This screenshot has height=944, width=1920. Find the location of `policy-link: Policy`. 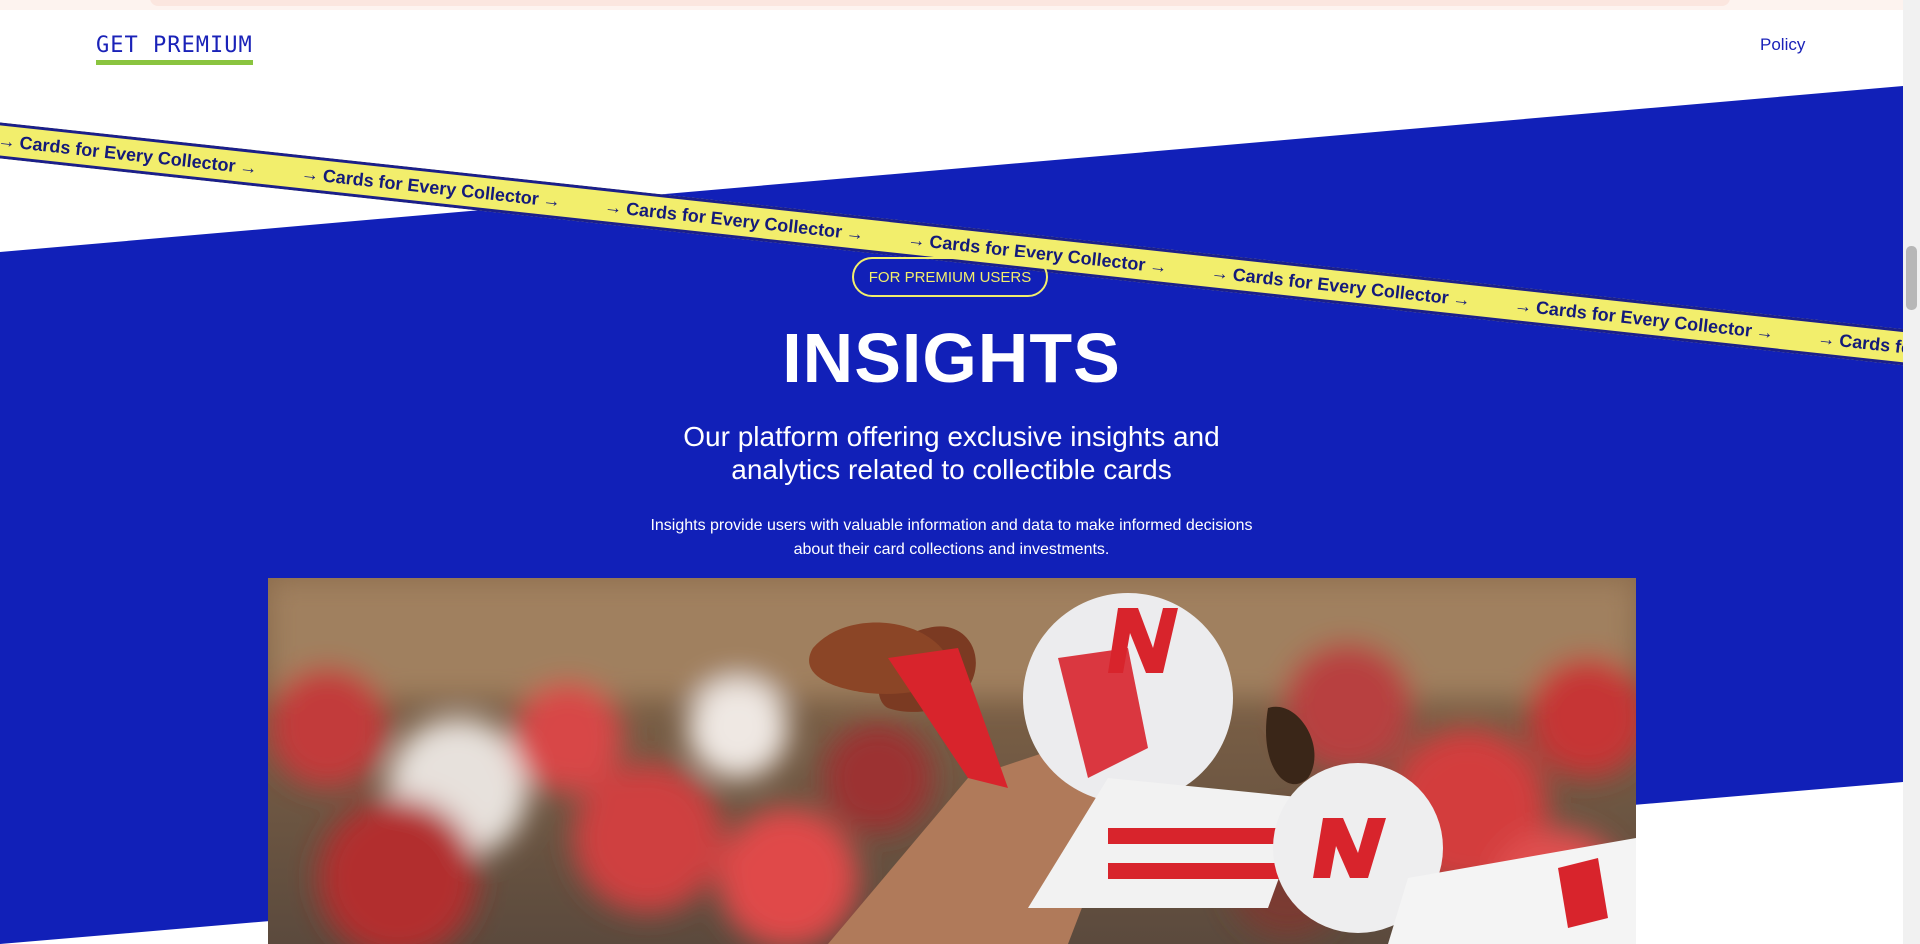

policy-link: Policy is located at coordinates (1782, 45).